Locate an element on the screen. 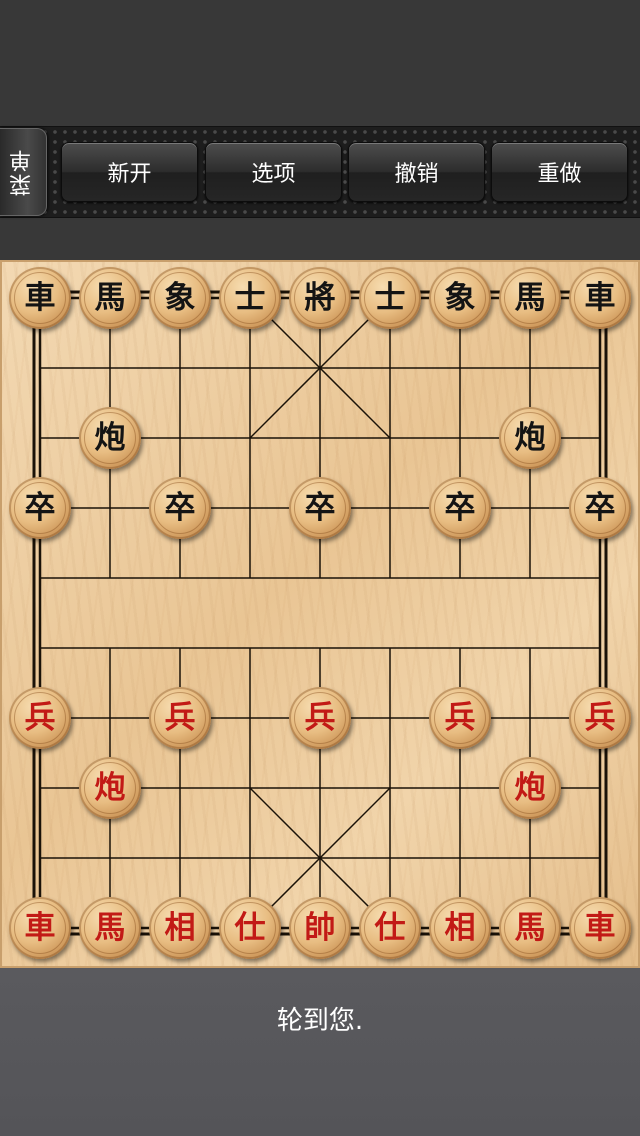 Image resolution: width=640 pixels, height=1136 pixels. piece-label: 帥 is located at coordinates (320, 927).